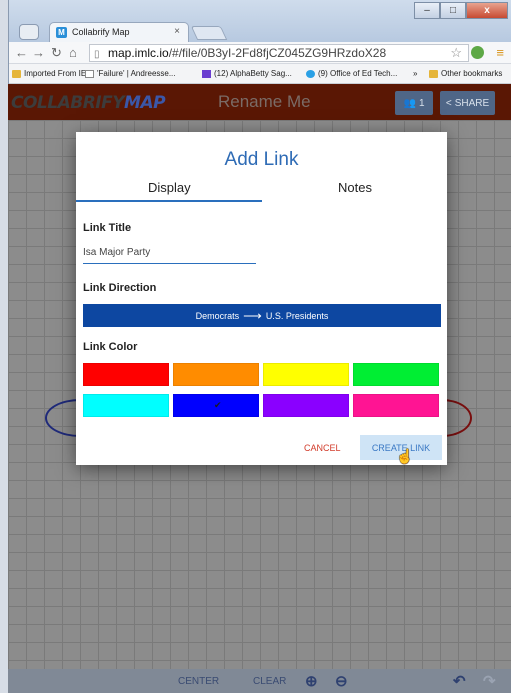 The width and height of the screenshot is (511, 693). I want to click on undo-icon: ↶, so click(459, 681).